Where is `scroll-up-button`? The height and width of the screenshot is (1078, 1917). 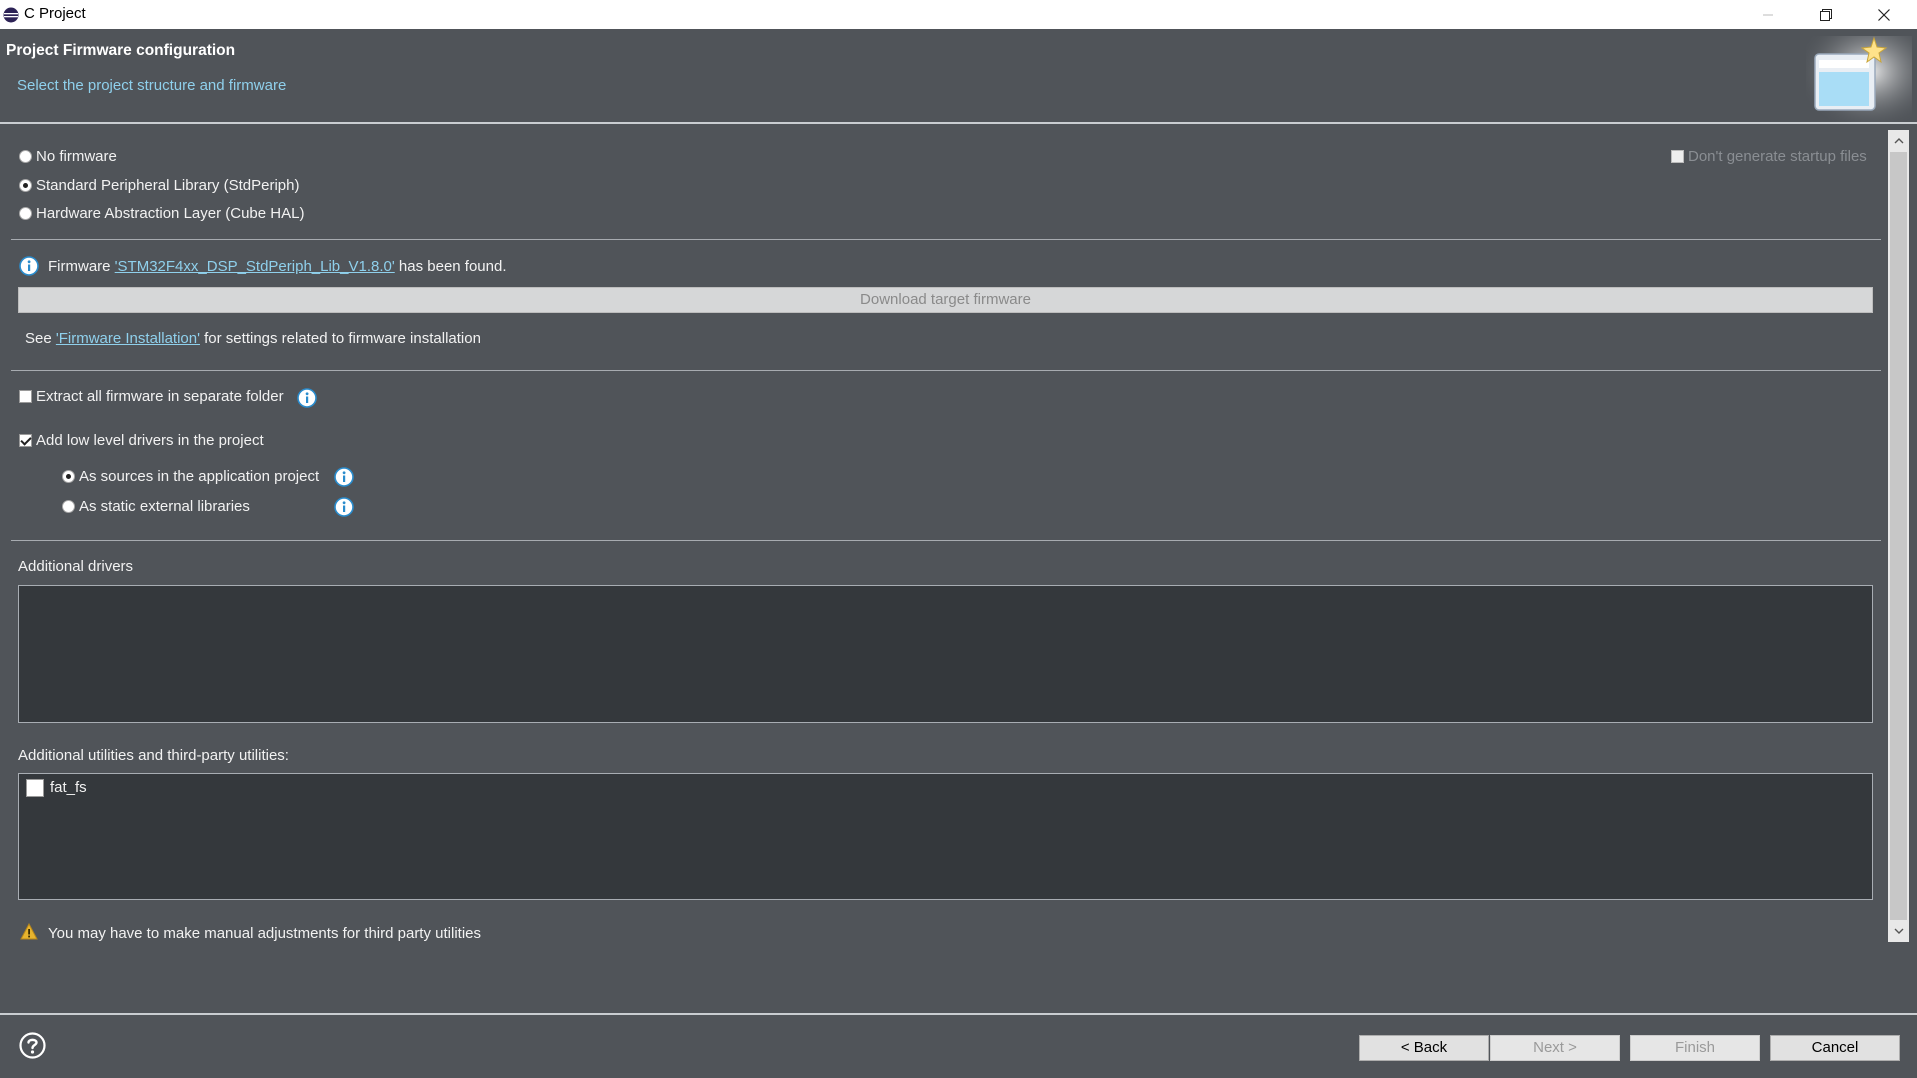
scroll-up-button is located at coordinates (1898, 141).